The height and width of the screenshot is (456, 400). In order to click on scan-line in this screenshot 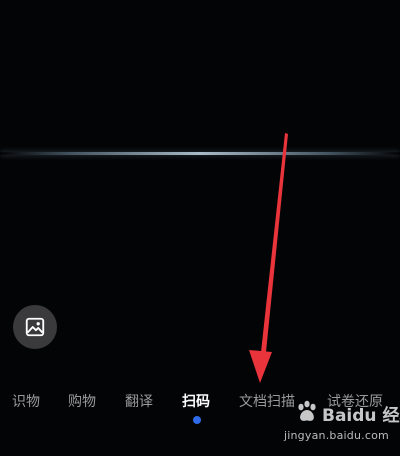, I will do `click(200, 153)`.